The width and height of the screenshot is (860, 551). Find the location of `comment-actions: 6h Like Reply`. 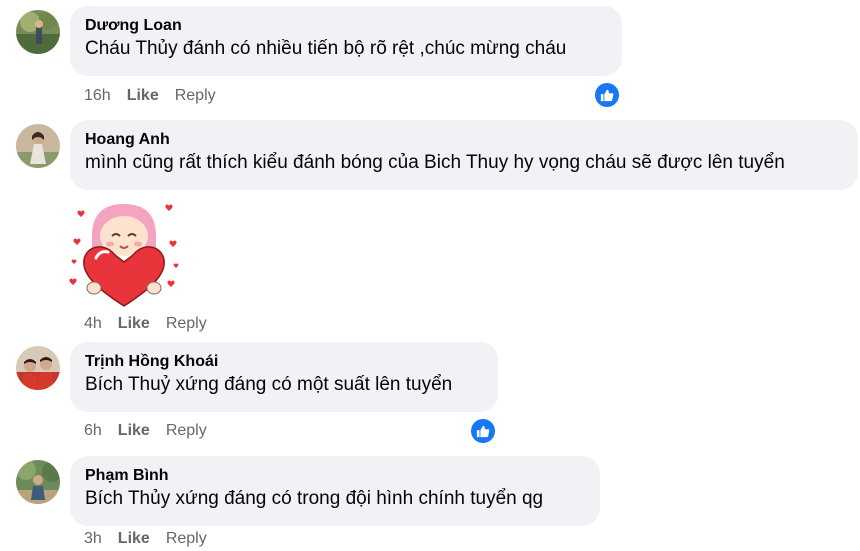

comment-actions: 6h Like Reply is located at coordinates (145, 431).